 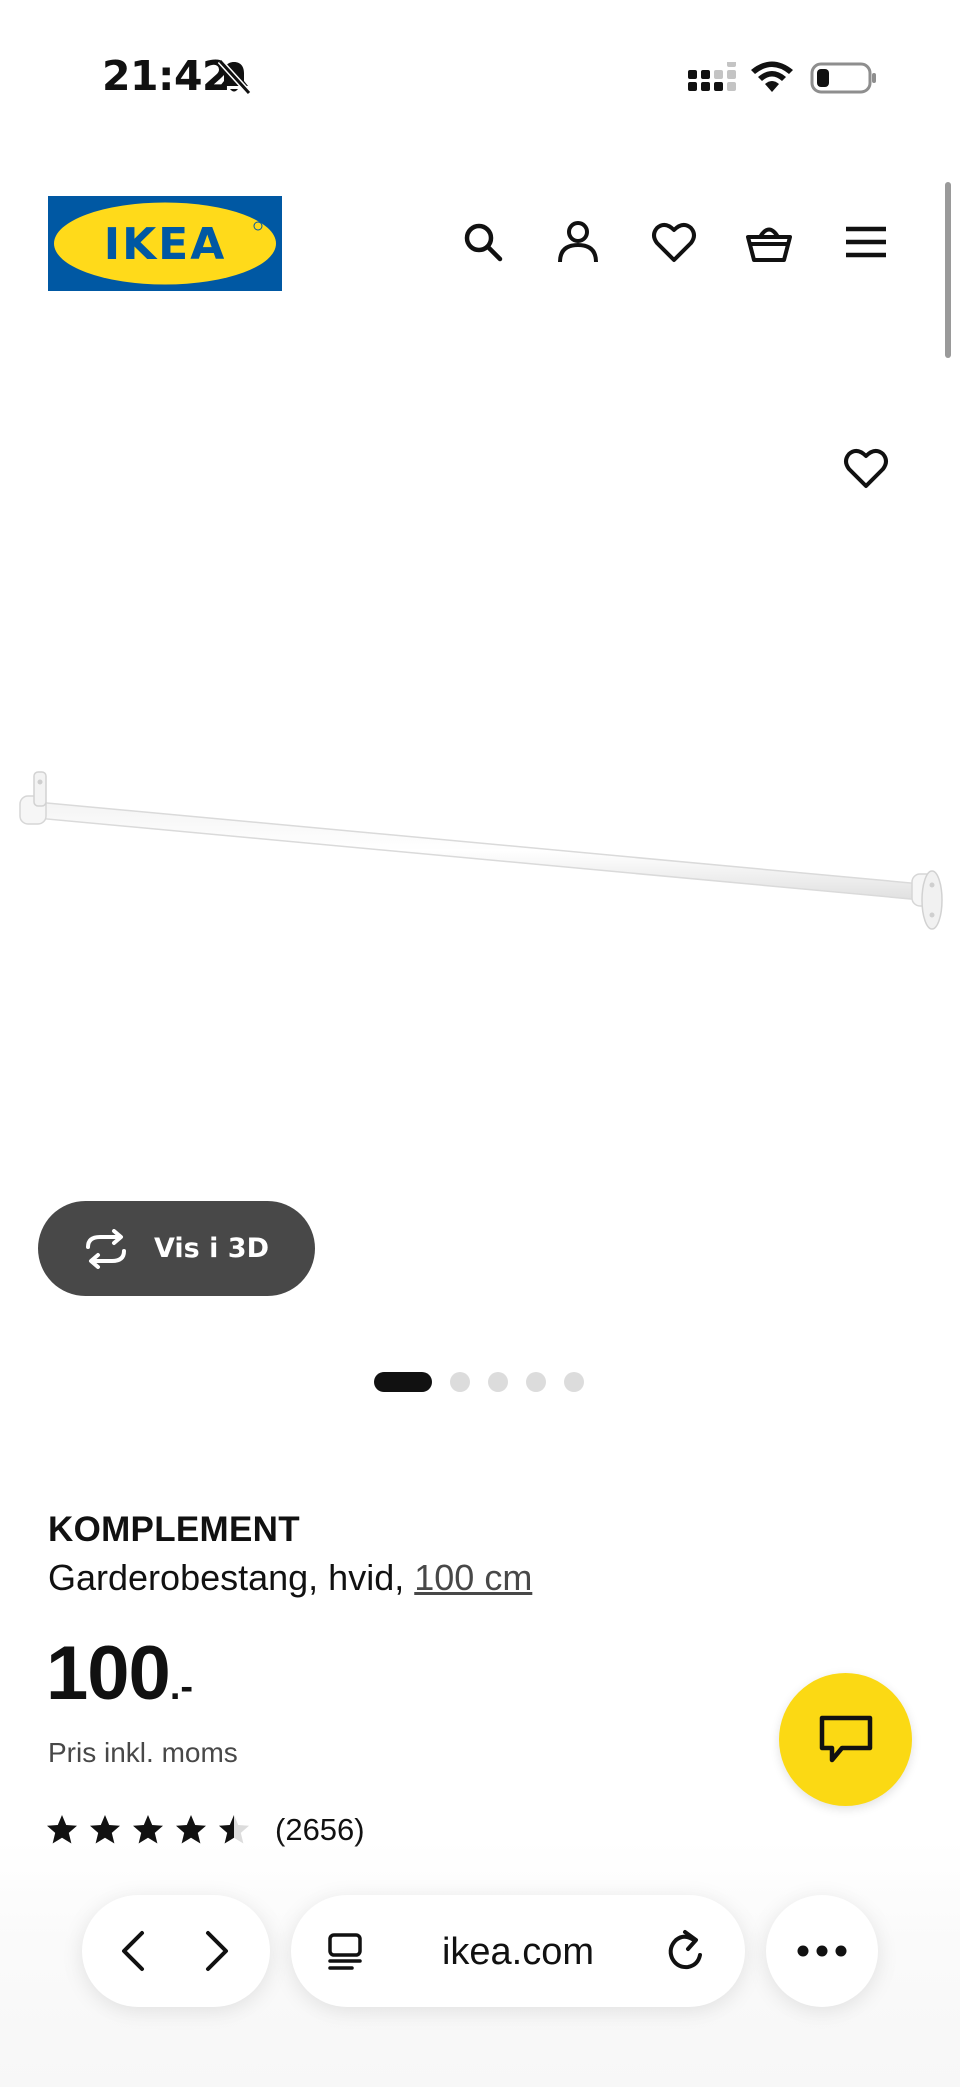 What do you see at coordinates (480, 75) in the screenshot?
I see `status-bar: 21:42` at bounding box center [480, 75].